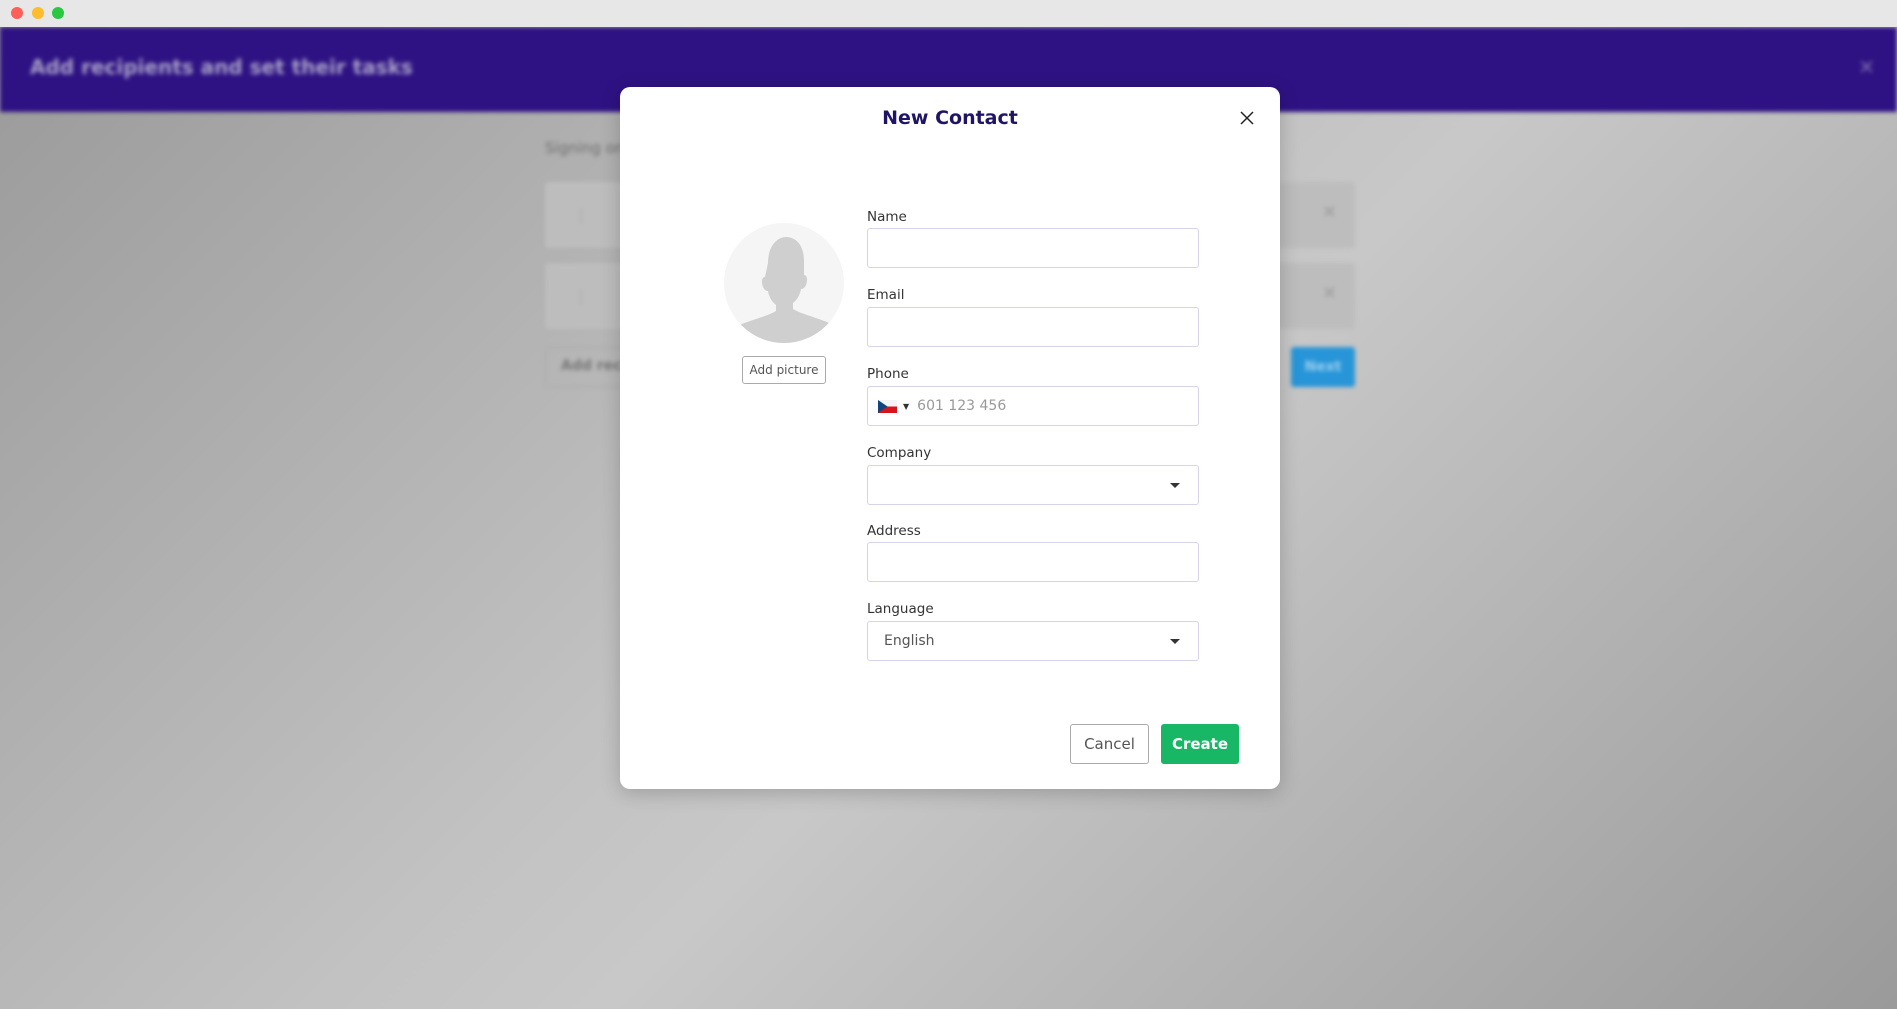  I want to click on email-input, so click(1033, 327).